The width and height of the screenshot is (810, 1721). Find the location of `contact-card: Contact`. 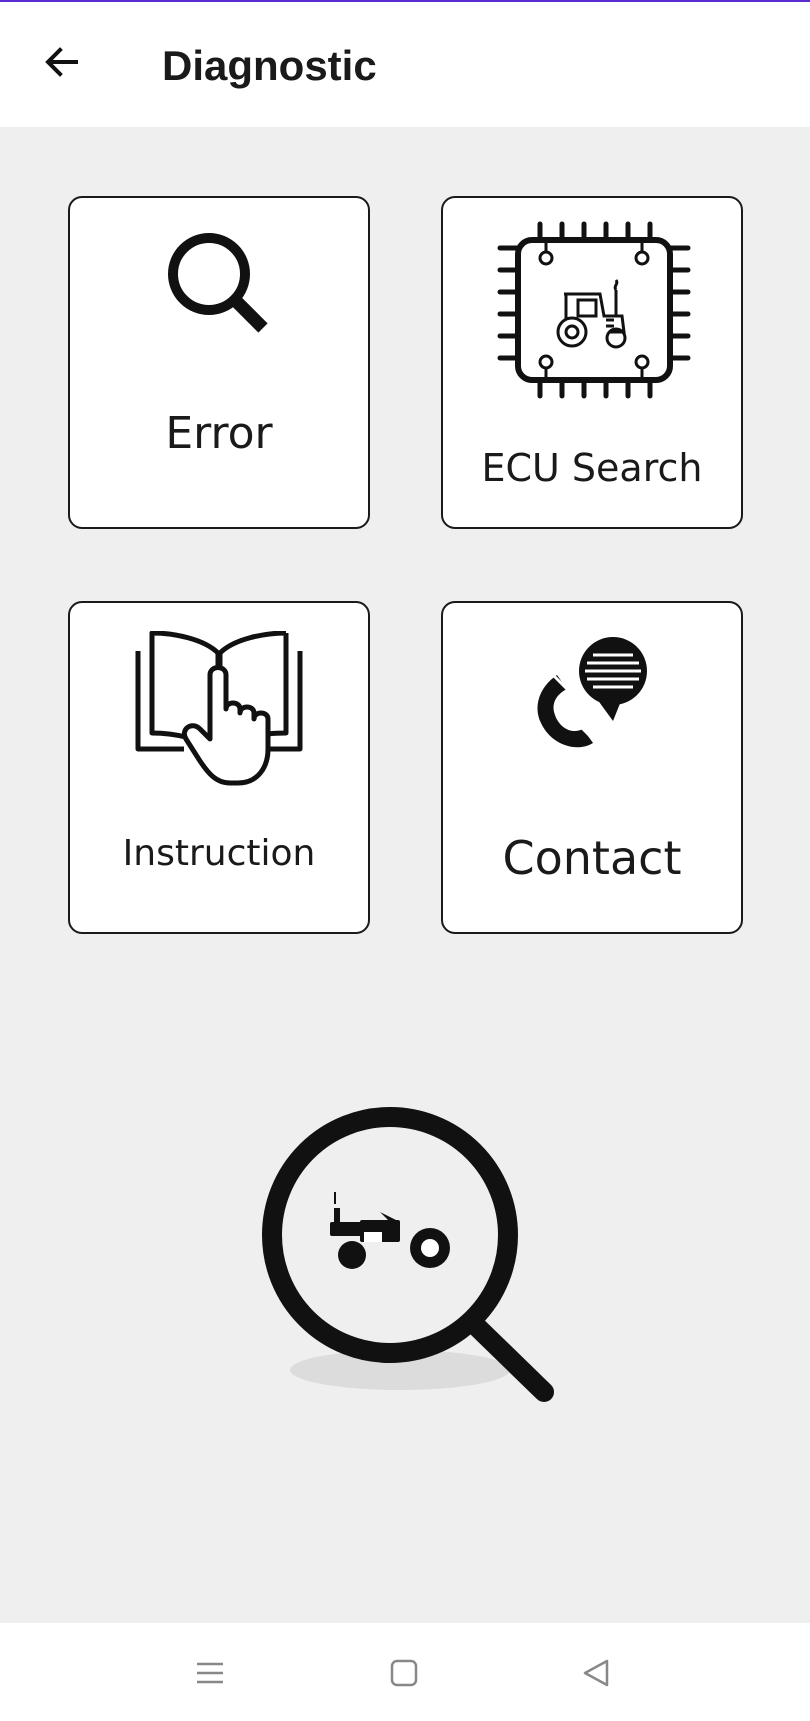

contact-card: Contact is located at coordinates (592, 767).